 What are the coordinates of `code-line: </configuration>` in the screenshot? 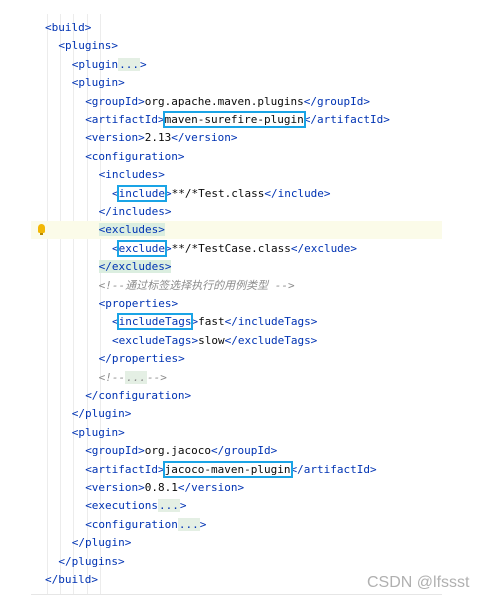 It's located at (236, 396).